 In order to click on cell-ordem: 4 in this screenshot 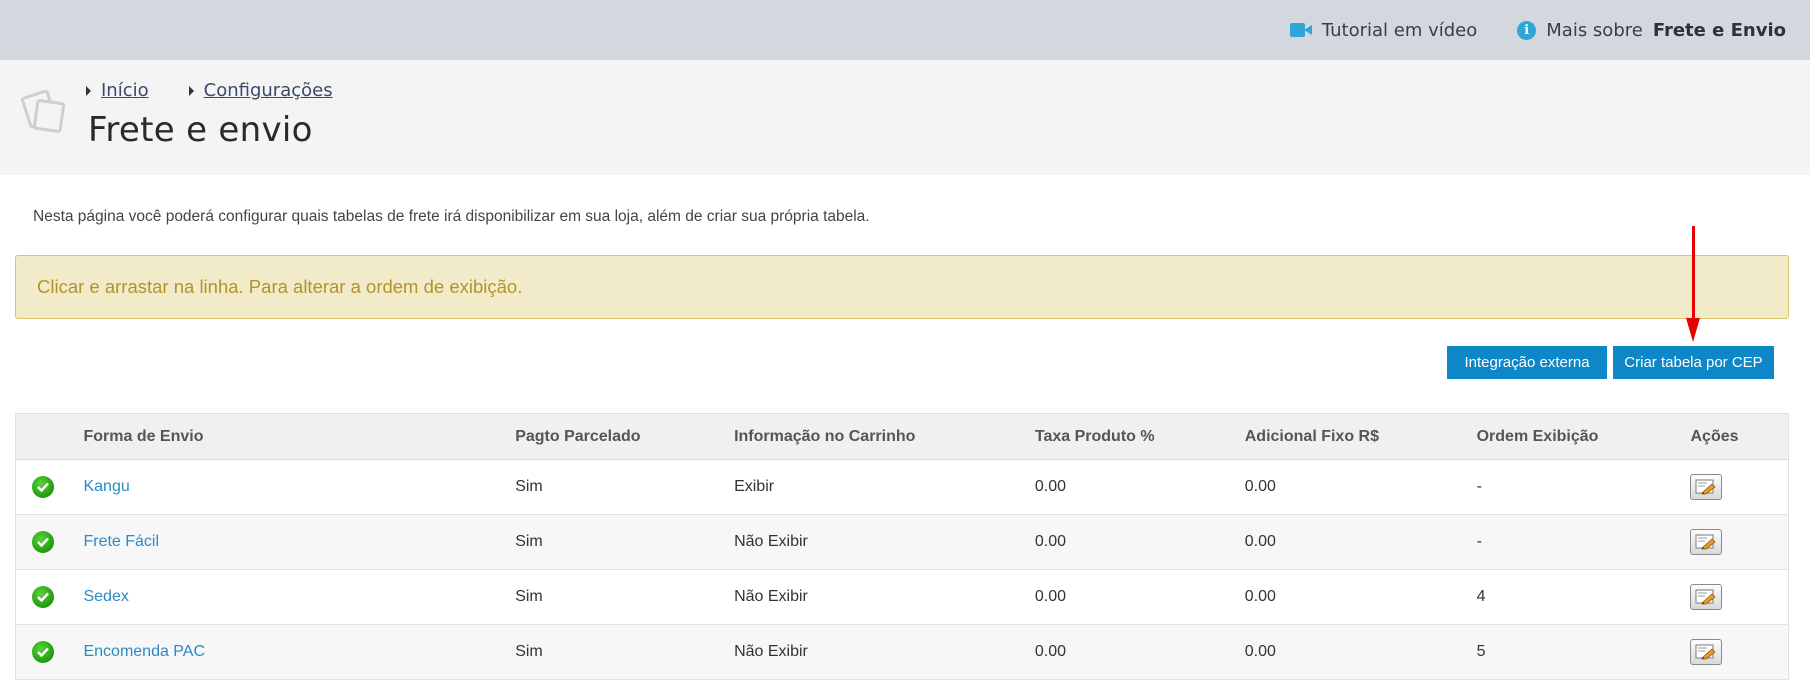, I will do `click(1583, 597)`.